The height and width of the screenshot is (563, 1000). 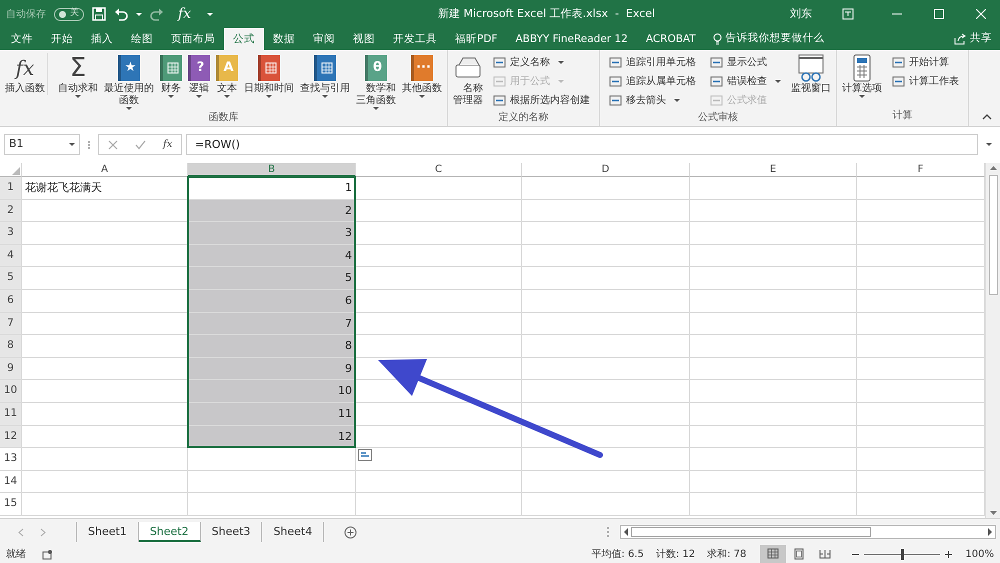 I want to click on group-label: 定义的名称, so click(x=523, y=117).